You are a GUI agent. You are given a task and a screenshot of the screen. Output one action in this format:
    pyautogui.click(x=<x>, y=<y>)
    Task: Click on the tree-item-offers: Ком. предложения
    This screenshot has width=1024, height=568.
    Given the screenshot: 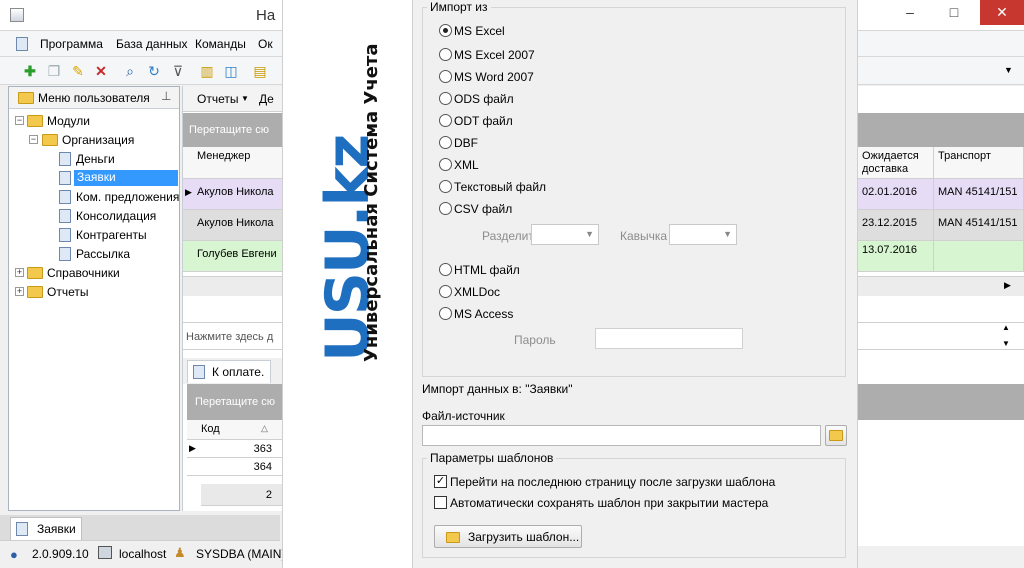 What is the action you would take?
    pyautogui.click(x=127, y=197)
    